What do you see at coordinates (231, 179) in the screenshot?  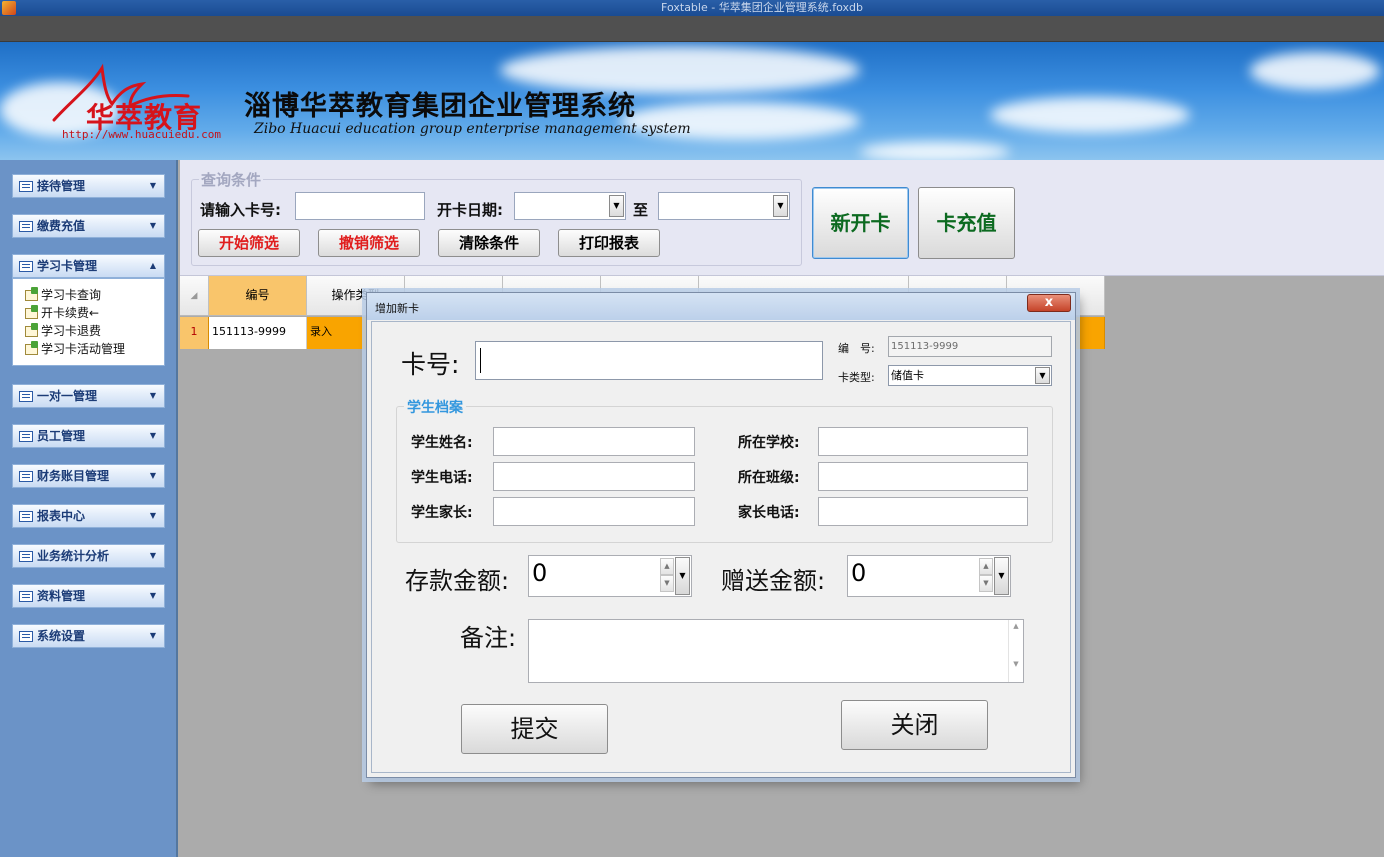 I see `query-legend: 查询条件` at bounding box center [231, 179].